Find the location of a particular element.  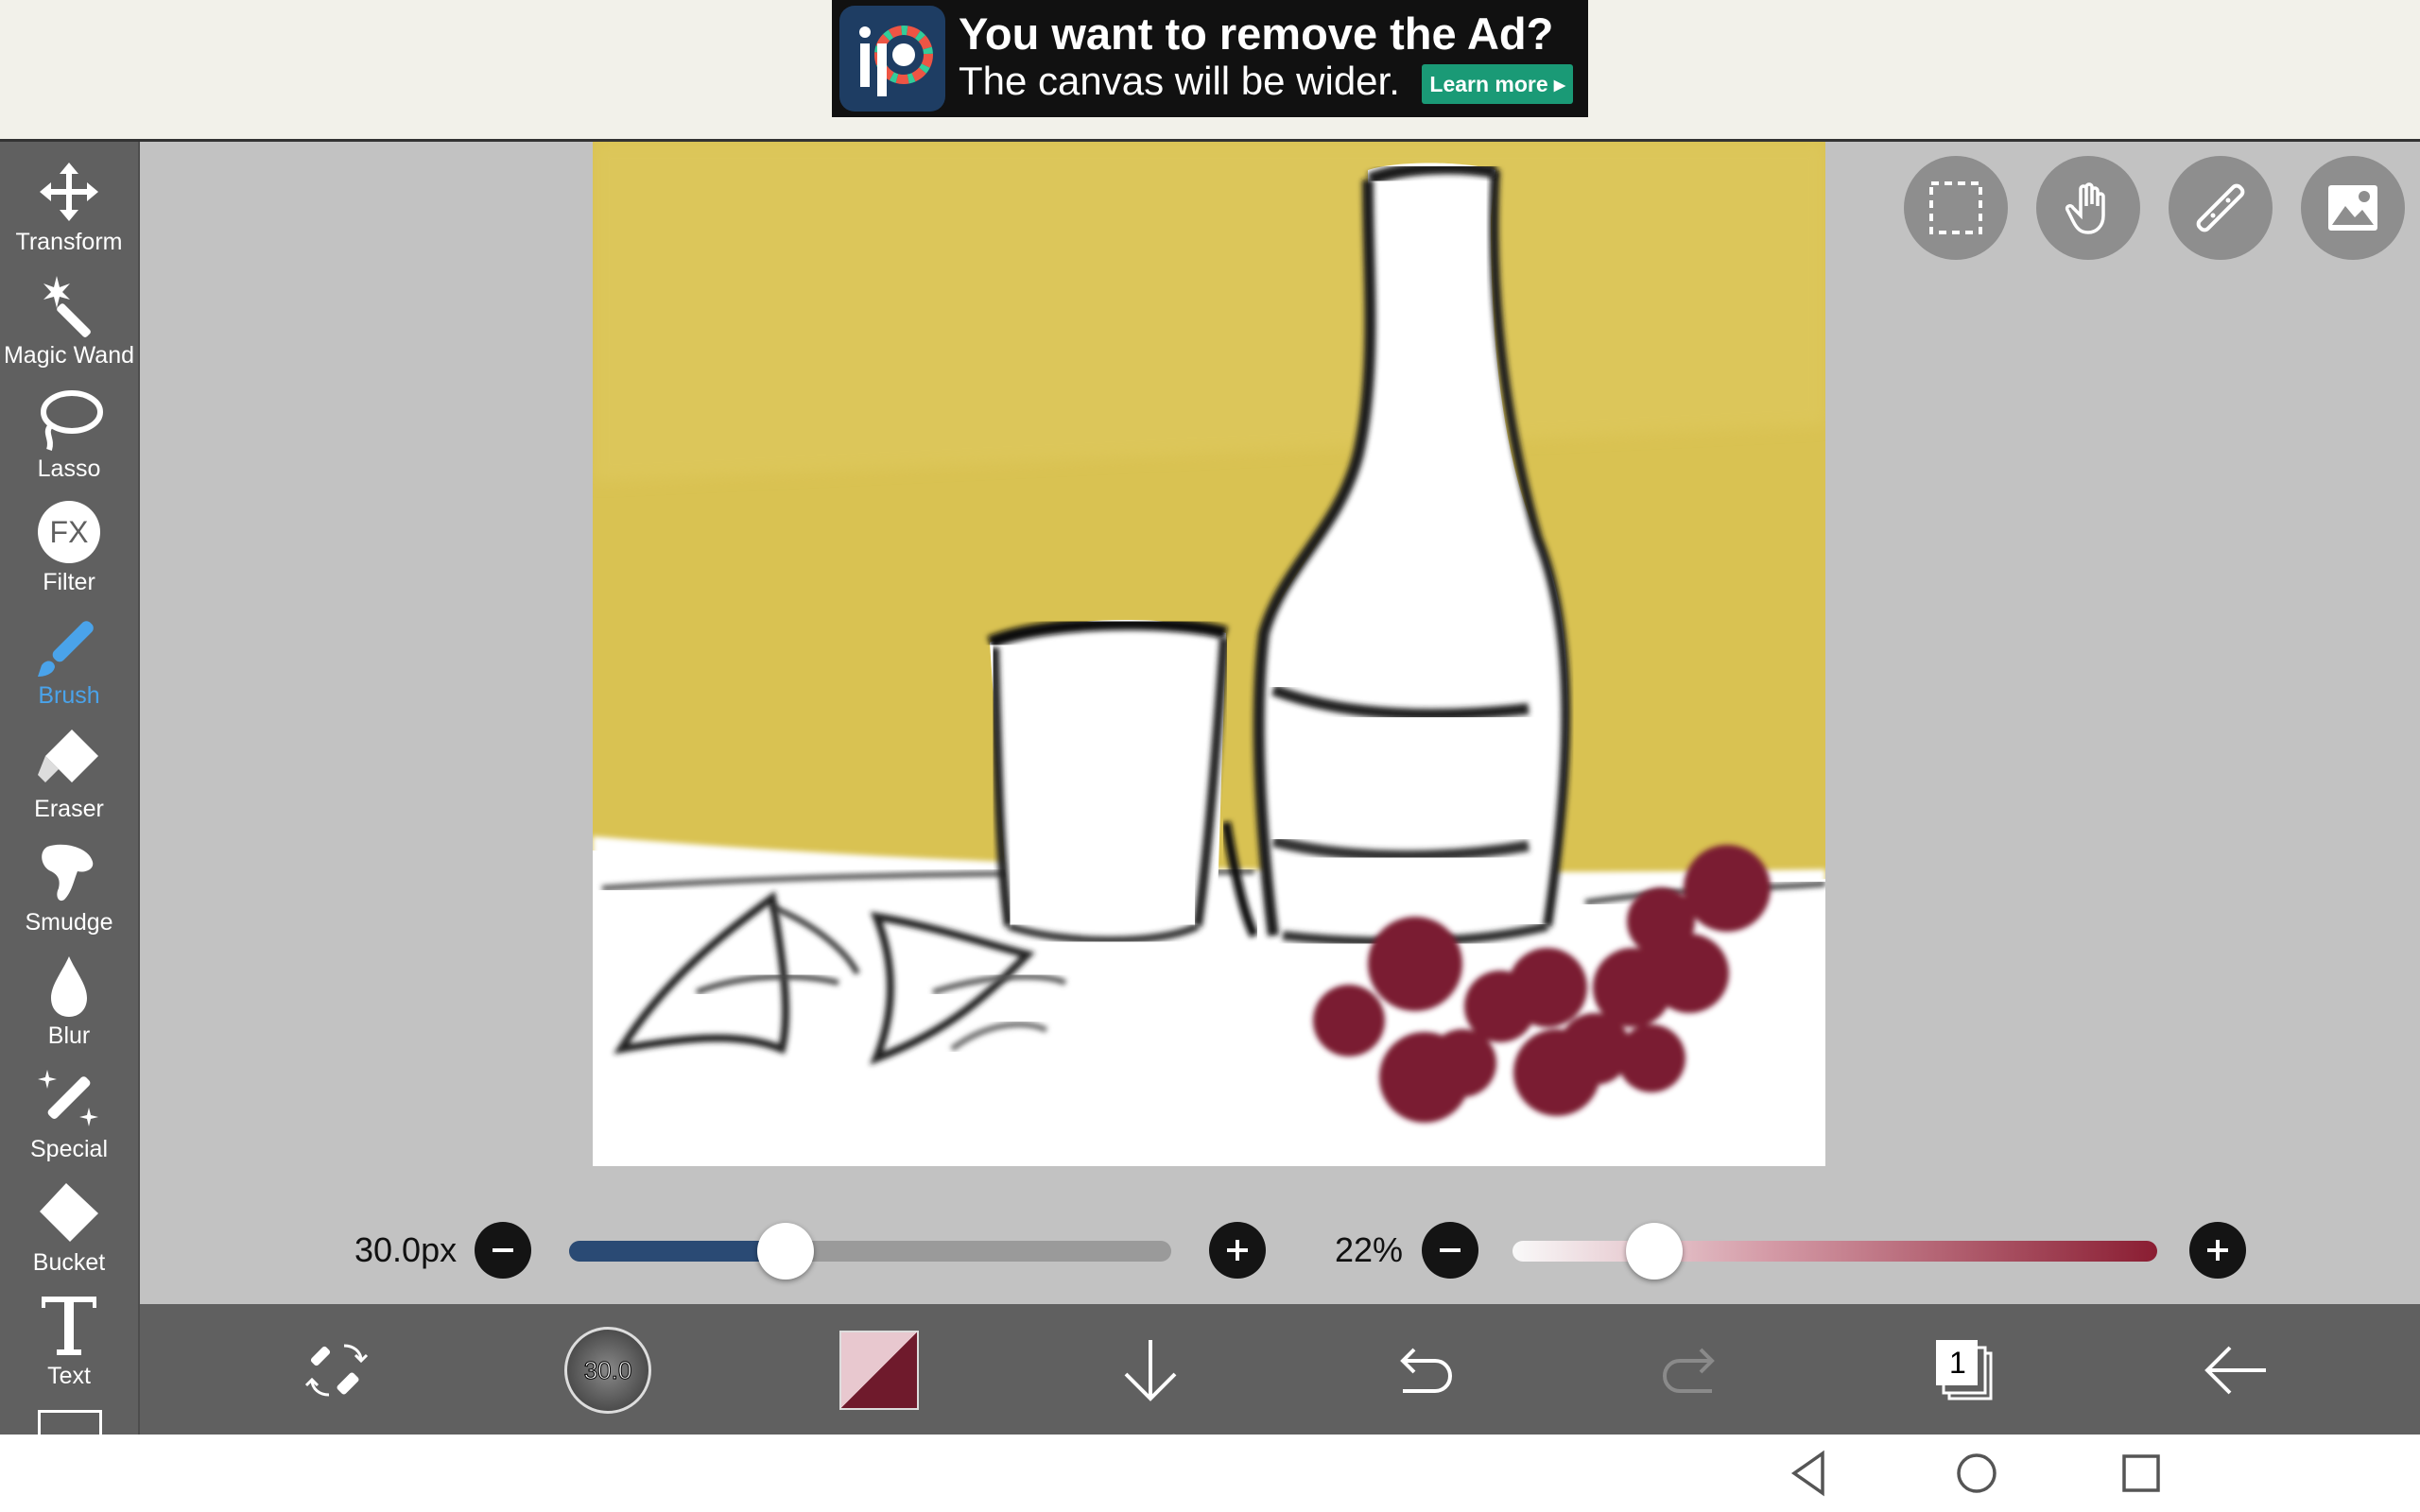

tool-label: Filter is located at coordinates (69, 582).